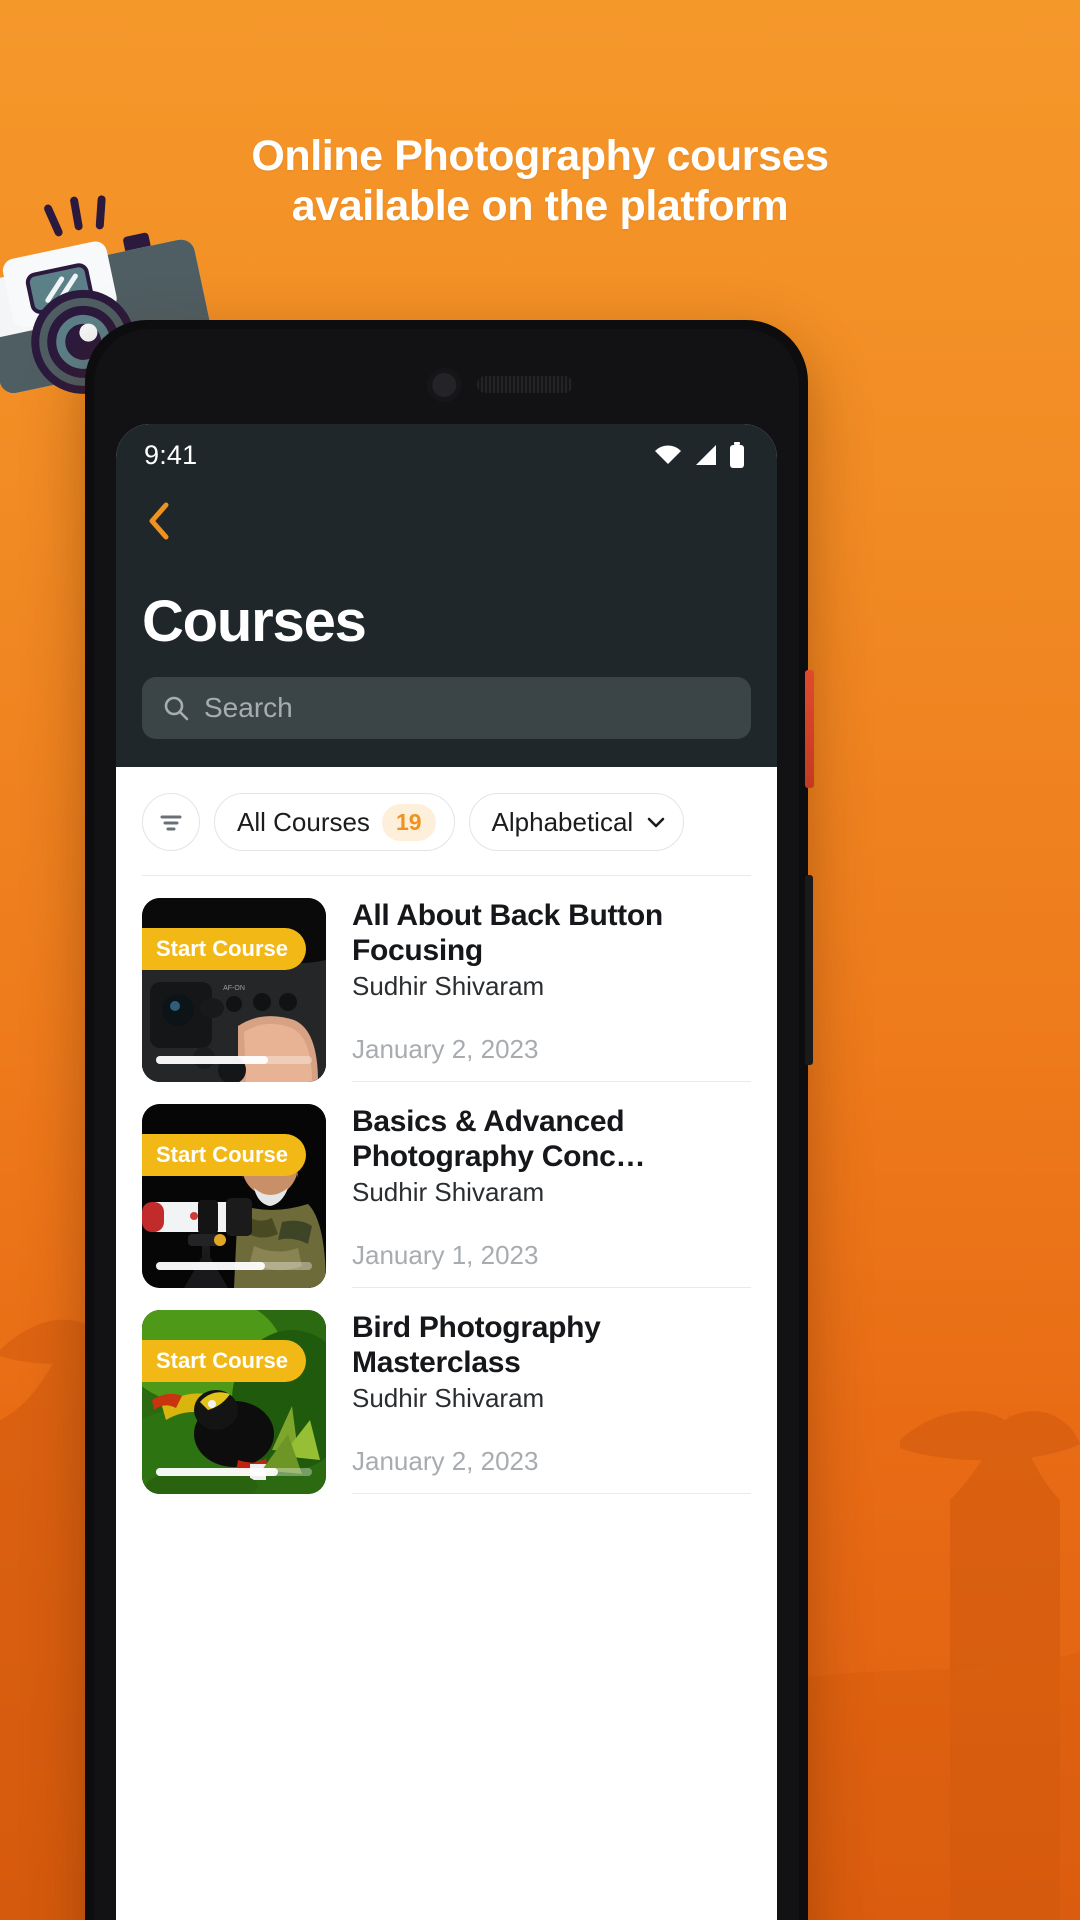  I want to click on course-list-item: AF-ON Start Course All About Back Button, so click(446, 979).